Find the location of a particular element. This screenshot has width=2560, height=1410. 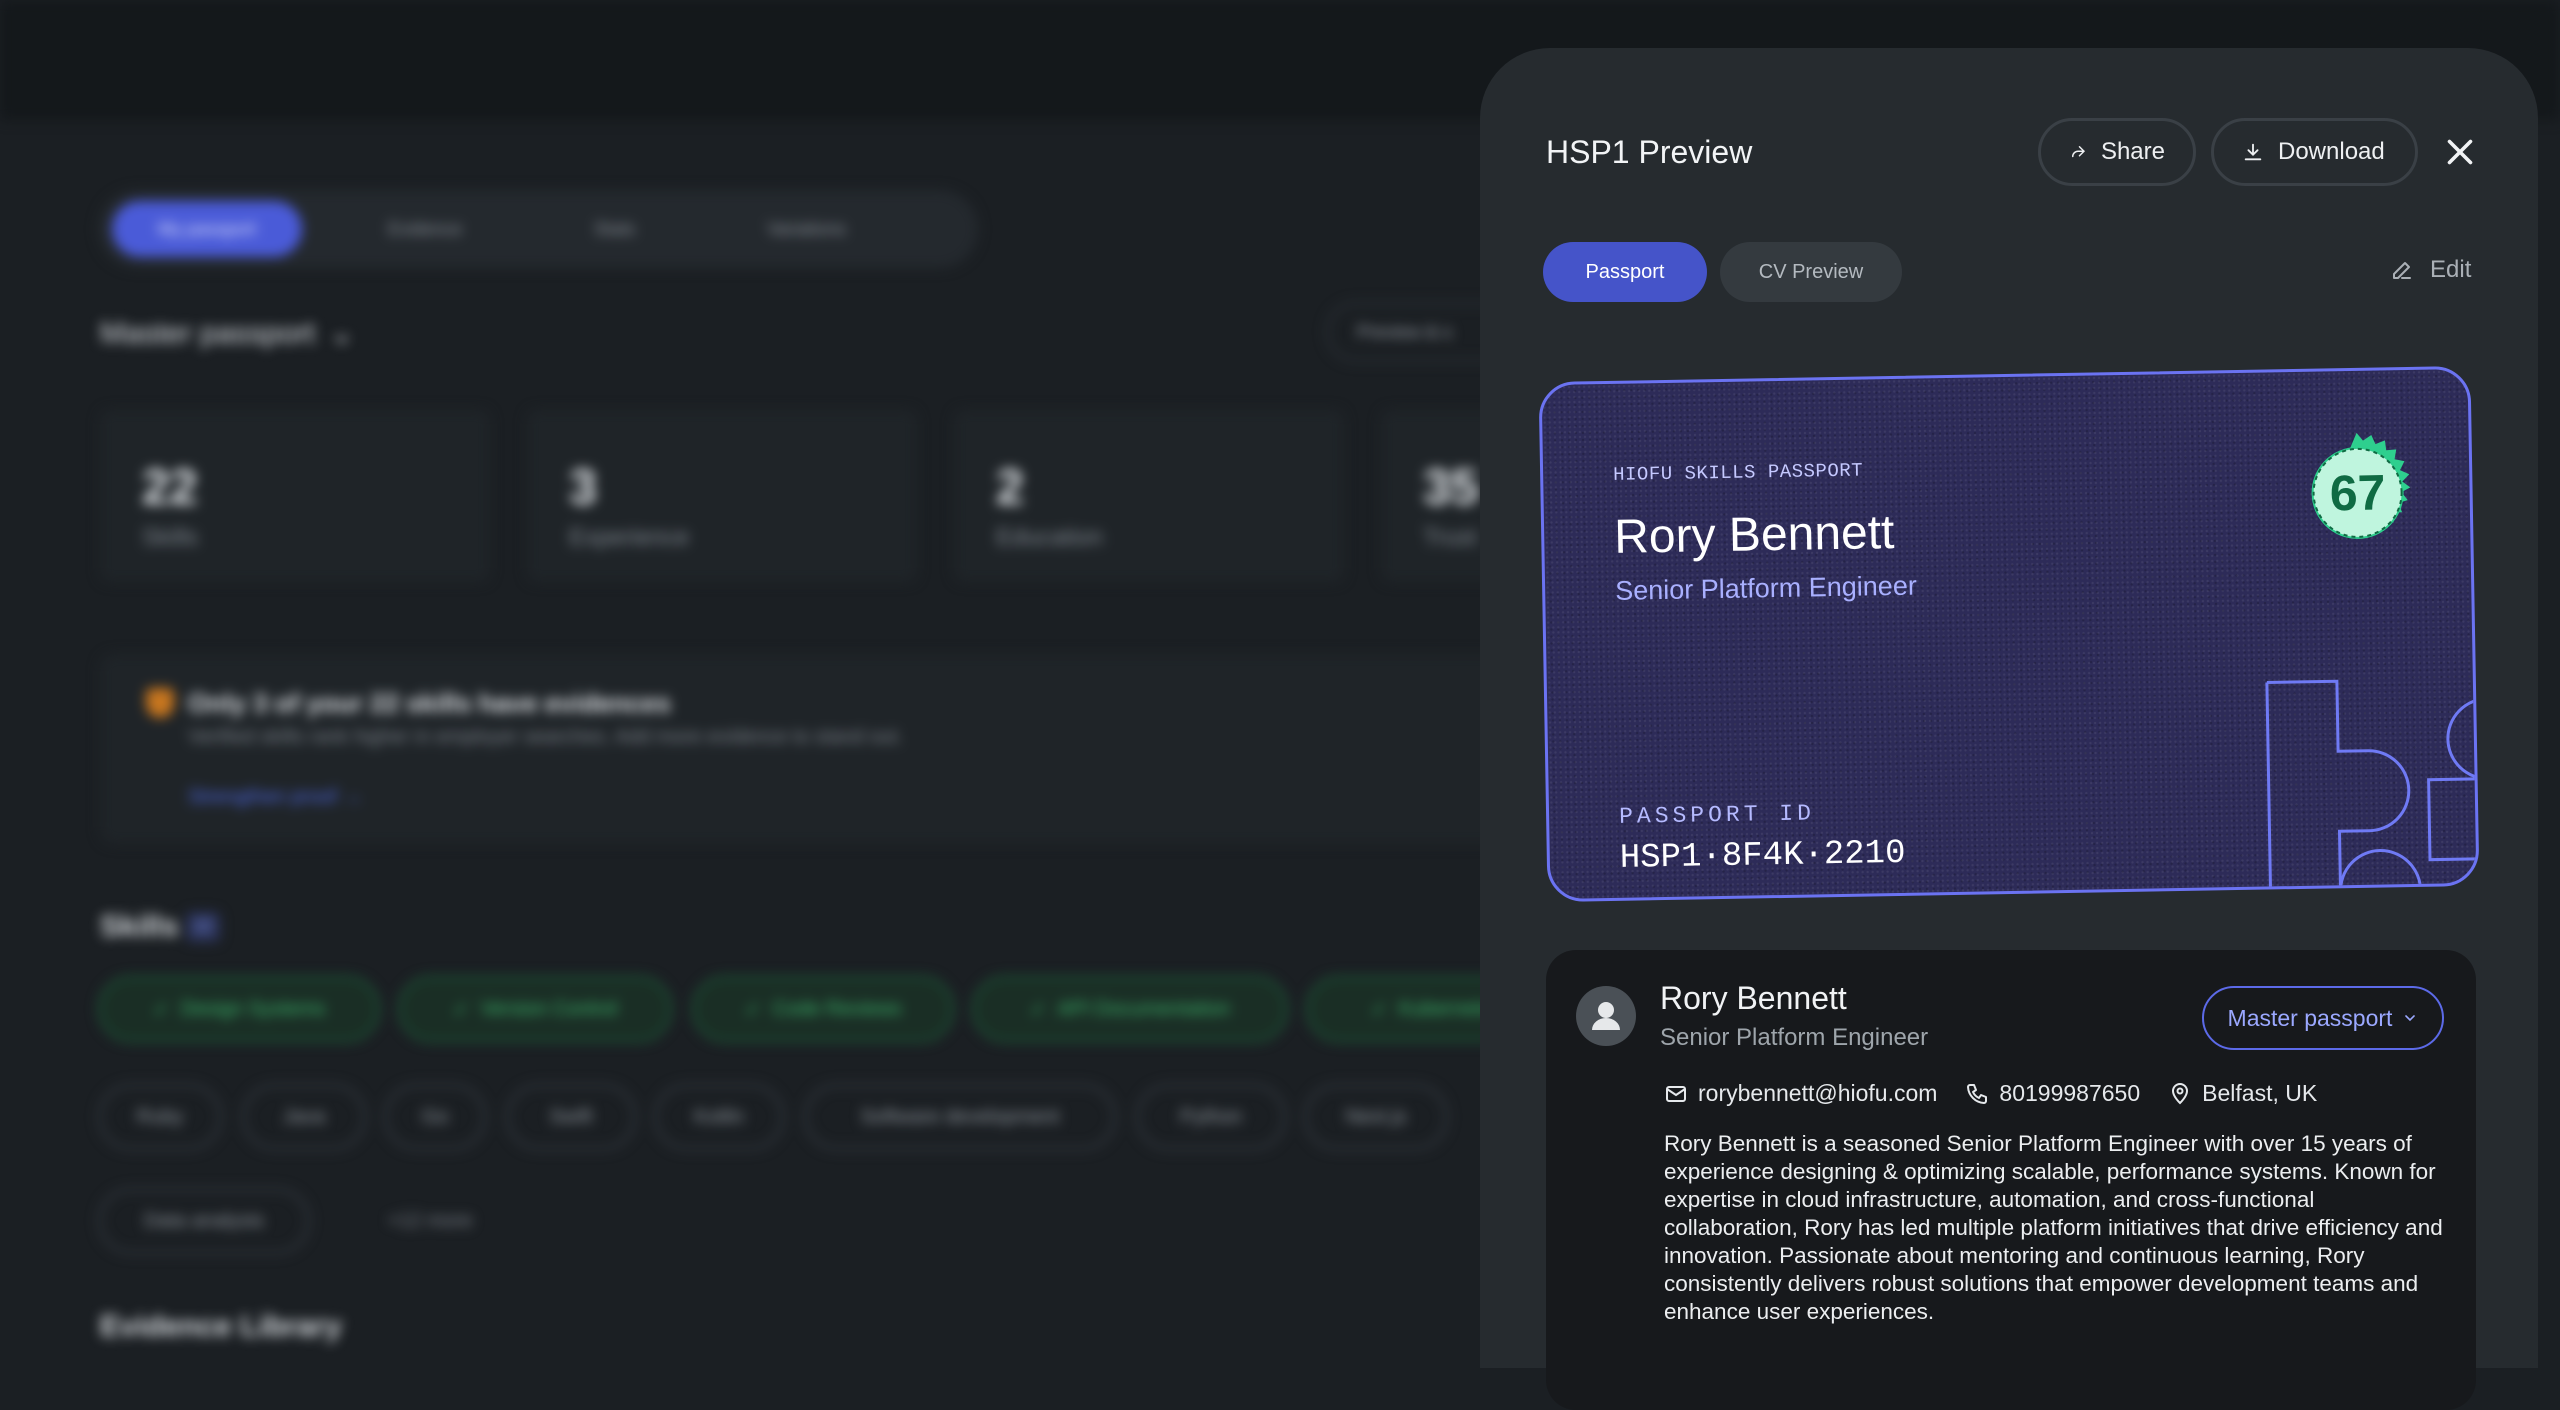

skill-label: API Documentation is located at coordinates (1144, 1008).